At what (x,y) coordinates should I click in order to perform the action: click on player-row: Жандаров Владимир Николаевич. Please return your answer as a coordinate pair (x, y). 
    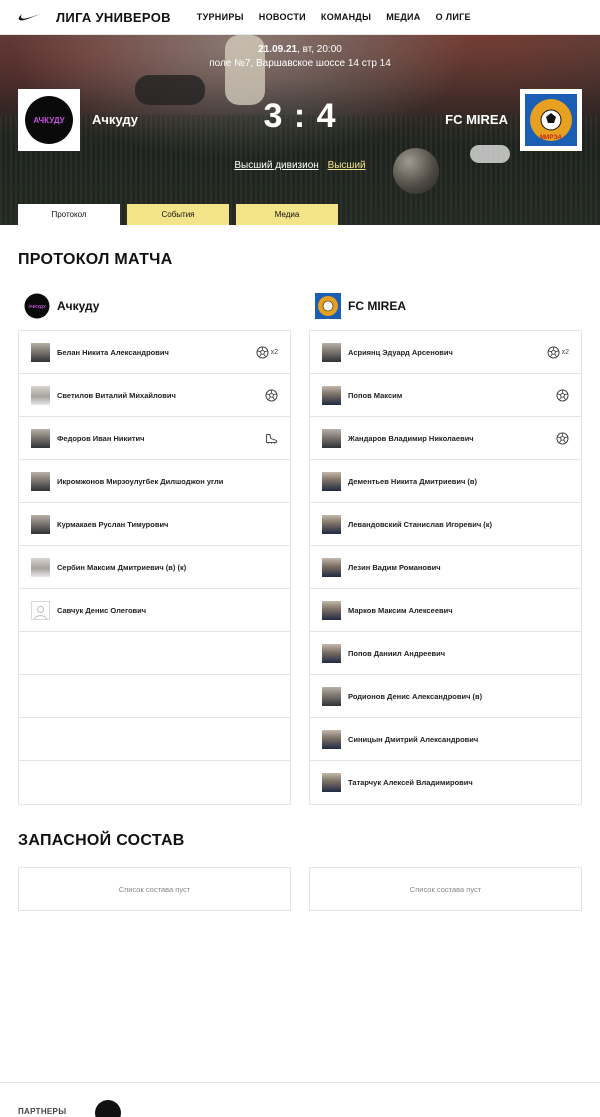
    Looking at the image, I should click on (445, 438).